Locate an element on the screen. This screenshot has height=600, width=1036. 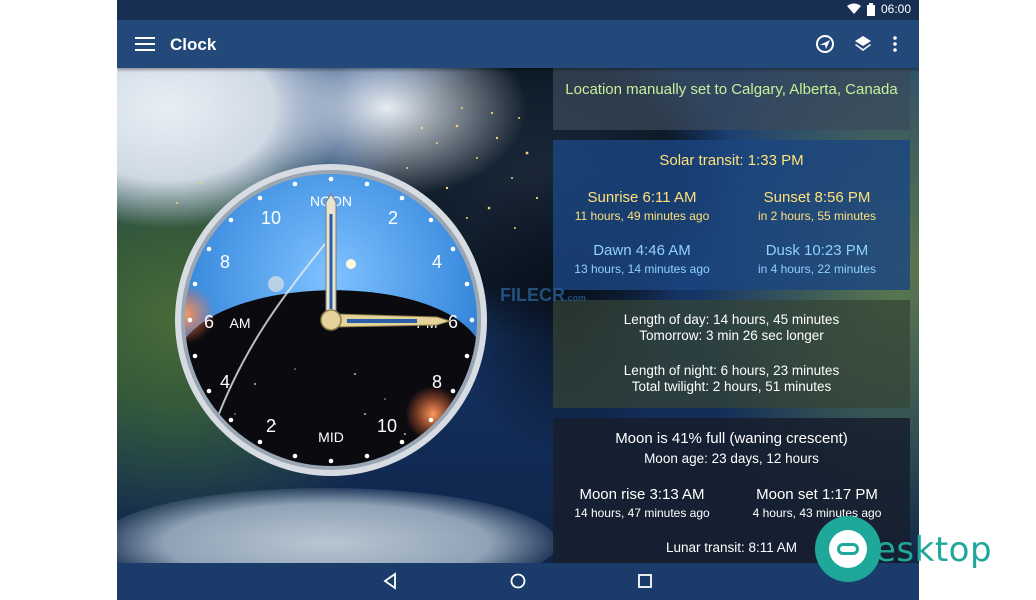
moon-rise-label: Moon rise 3:13 AM is located at coordinates (642, 494).